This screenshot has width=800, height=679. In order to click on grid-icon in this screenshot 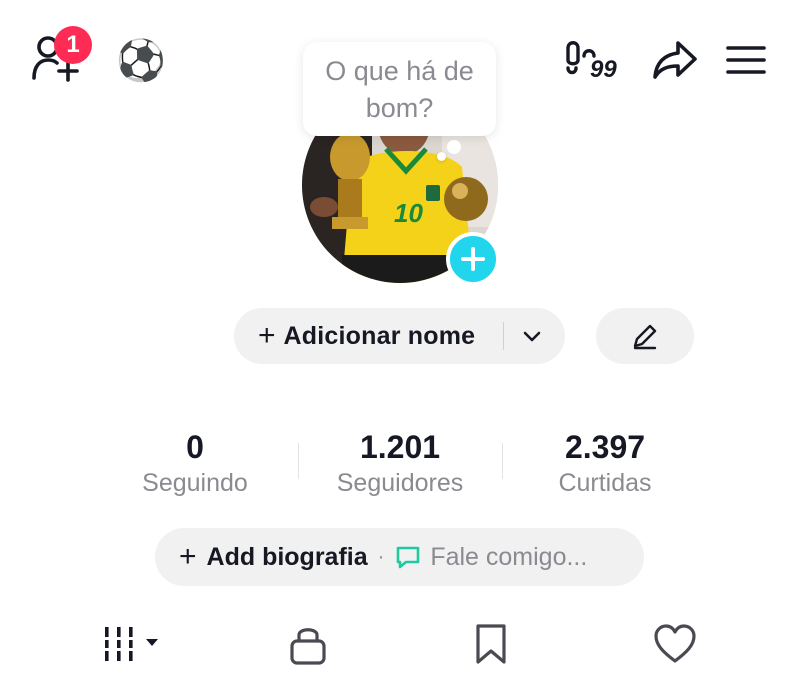, I will do `click(131, 644)`.